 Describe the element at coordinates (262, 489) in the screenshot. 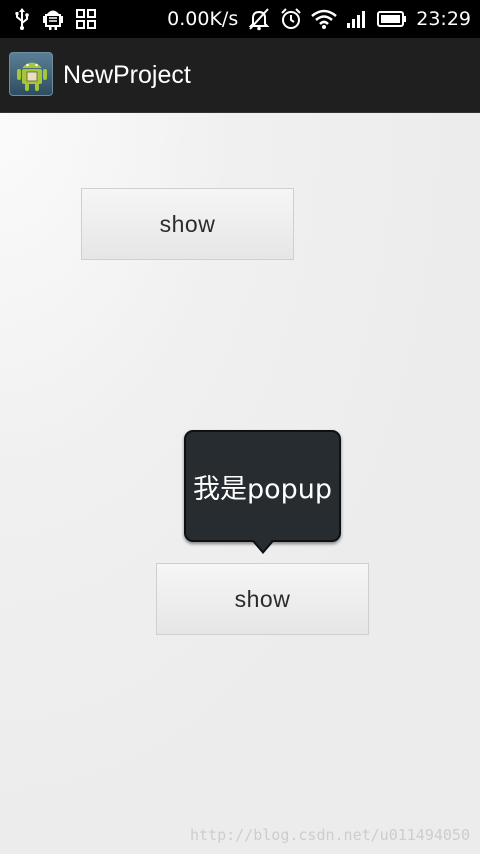

I see `popup-text: 我是popup` at that location.